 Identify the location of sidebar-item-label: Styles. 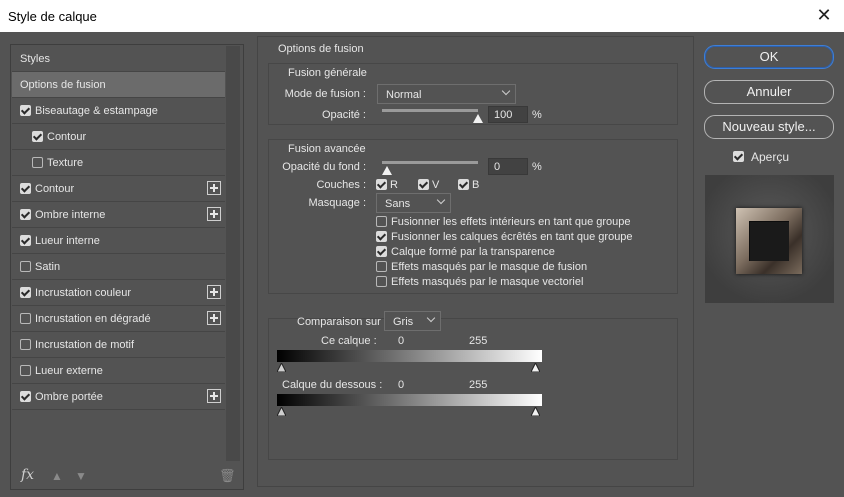
(35, 59).